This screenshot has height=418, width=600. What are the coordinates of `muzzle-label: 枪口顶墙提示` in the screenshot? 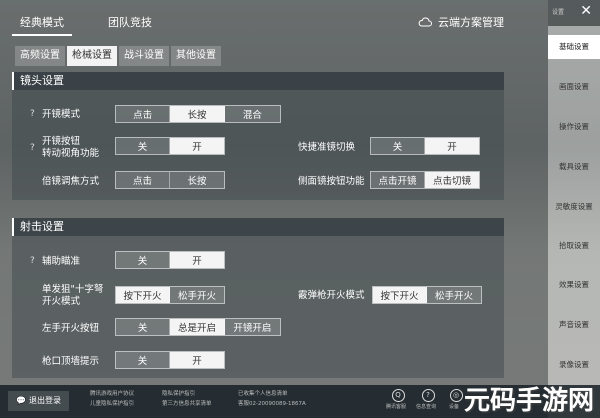 It's located at (71, 361).